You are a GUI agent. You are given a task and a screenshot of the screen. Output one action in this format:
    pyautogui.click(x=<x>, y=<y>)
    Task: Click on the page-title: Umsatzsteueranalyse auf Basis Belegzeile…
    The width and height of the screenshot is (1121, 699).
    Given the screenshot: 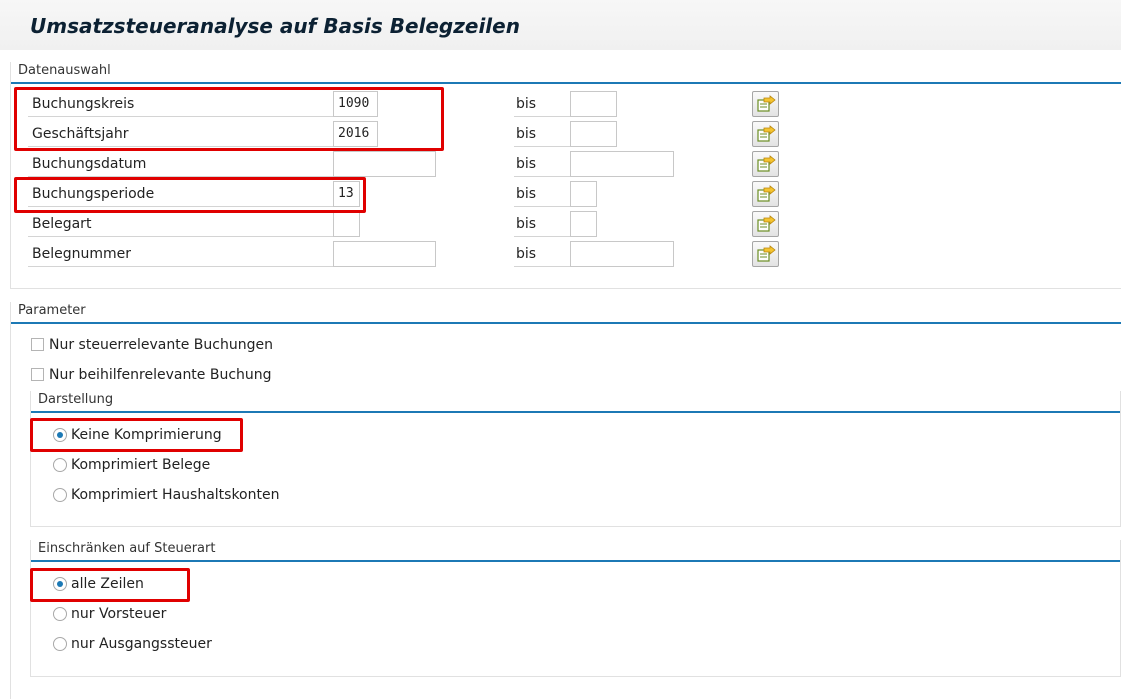 What is the action you would take?
    pyautogui.click(x=275, y=26)
    